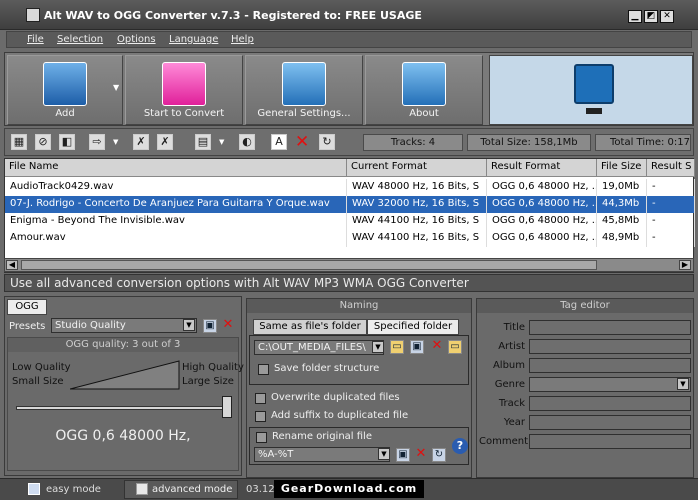  What do you see at coordinates (279, 142) in the screenshot?
I see `rename-icon: A` at bounding box center [279, 142].